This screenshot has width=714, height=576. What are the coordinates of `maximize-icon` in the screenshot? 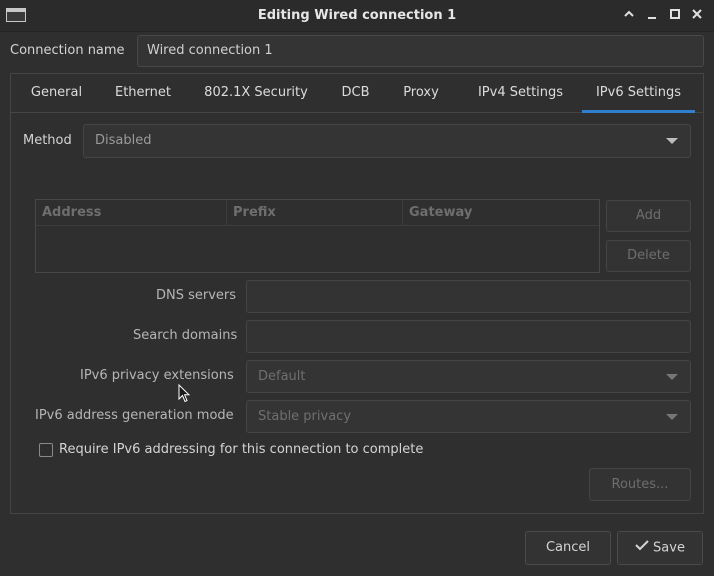 It's located at (675, 15).